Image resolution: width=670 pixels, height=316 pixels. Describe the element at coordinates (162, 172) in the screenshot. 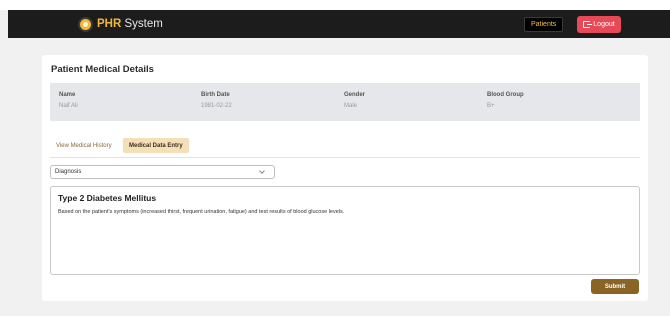

I see `record-type-select: Diagnosis` at that location.